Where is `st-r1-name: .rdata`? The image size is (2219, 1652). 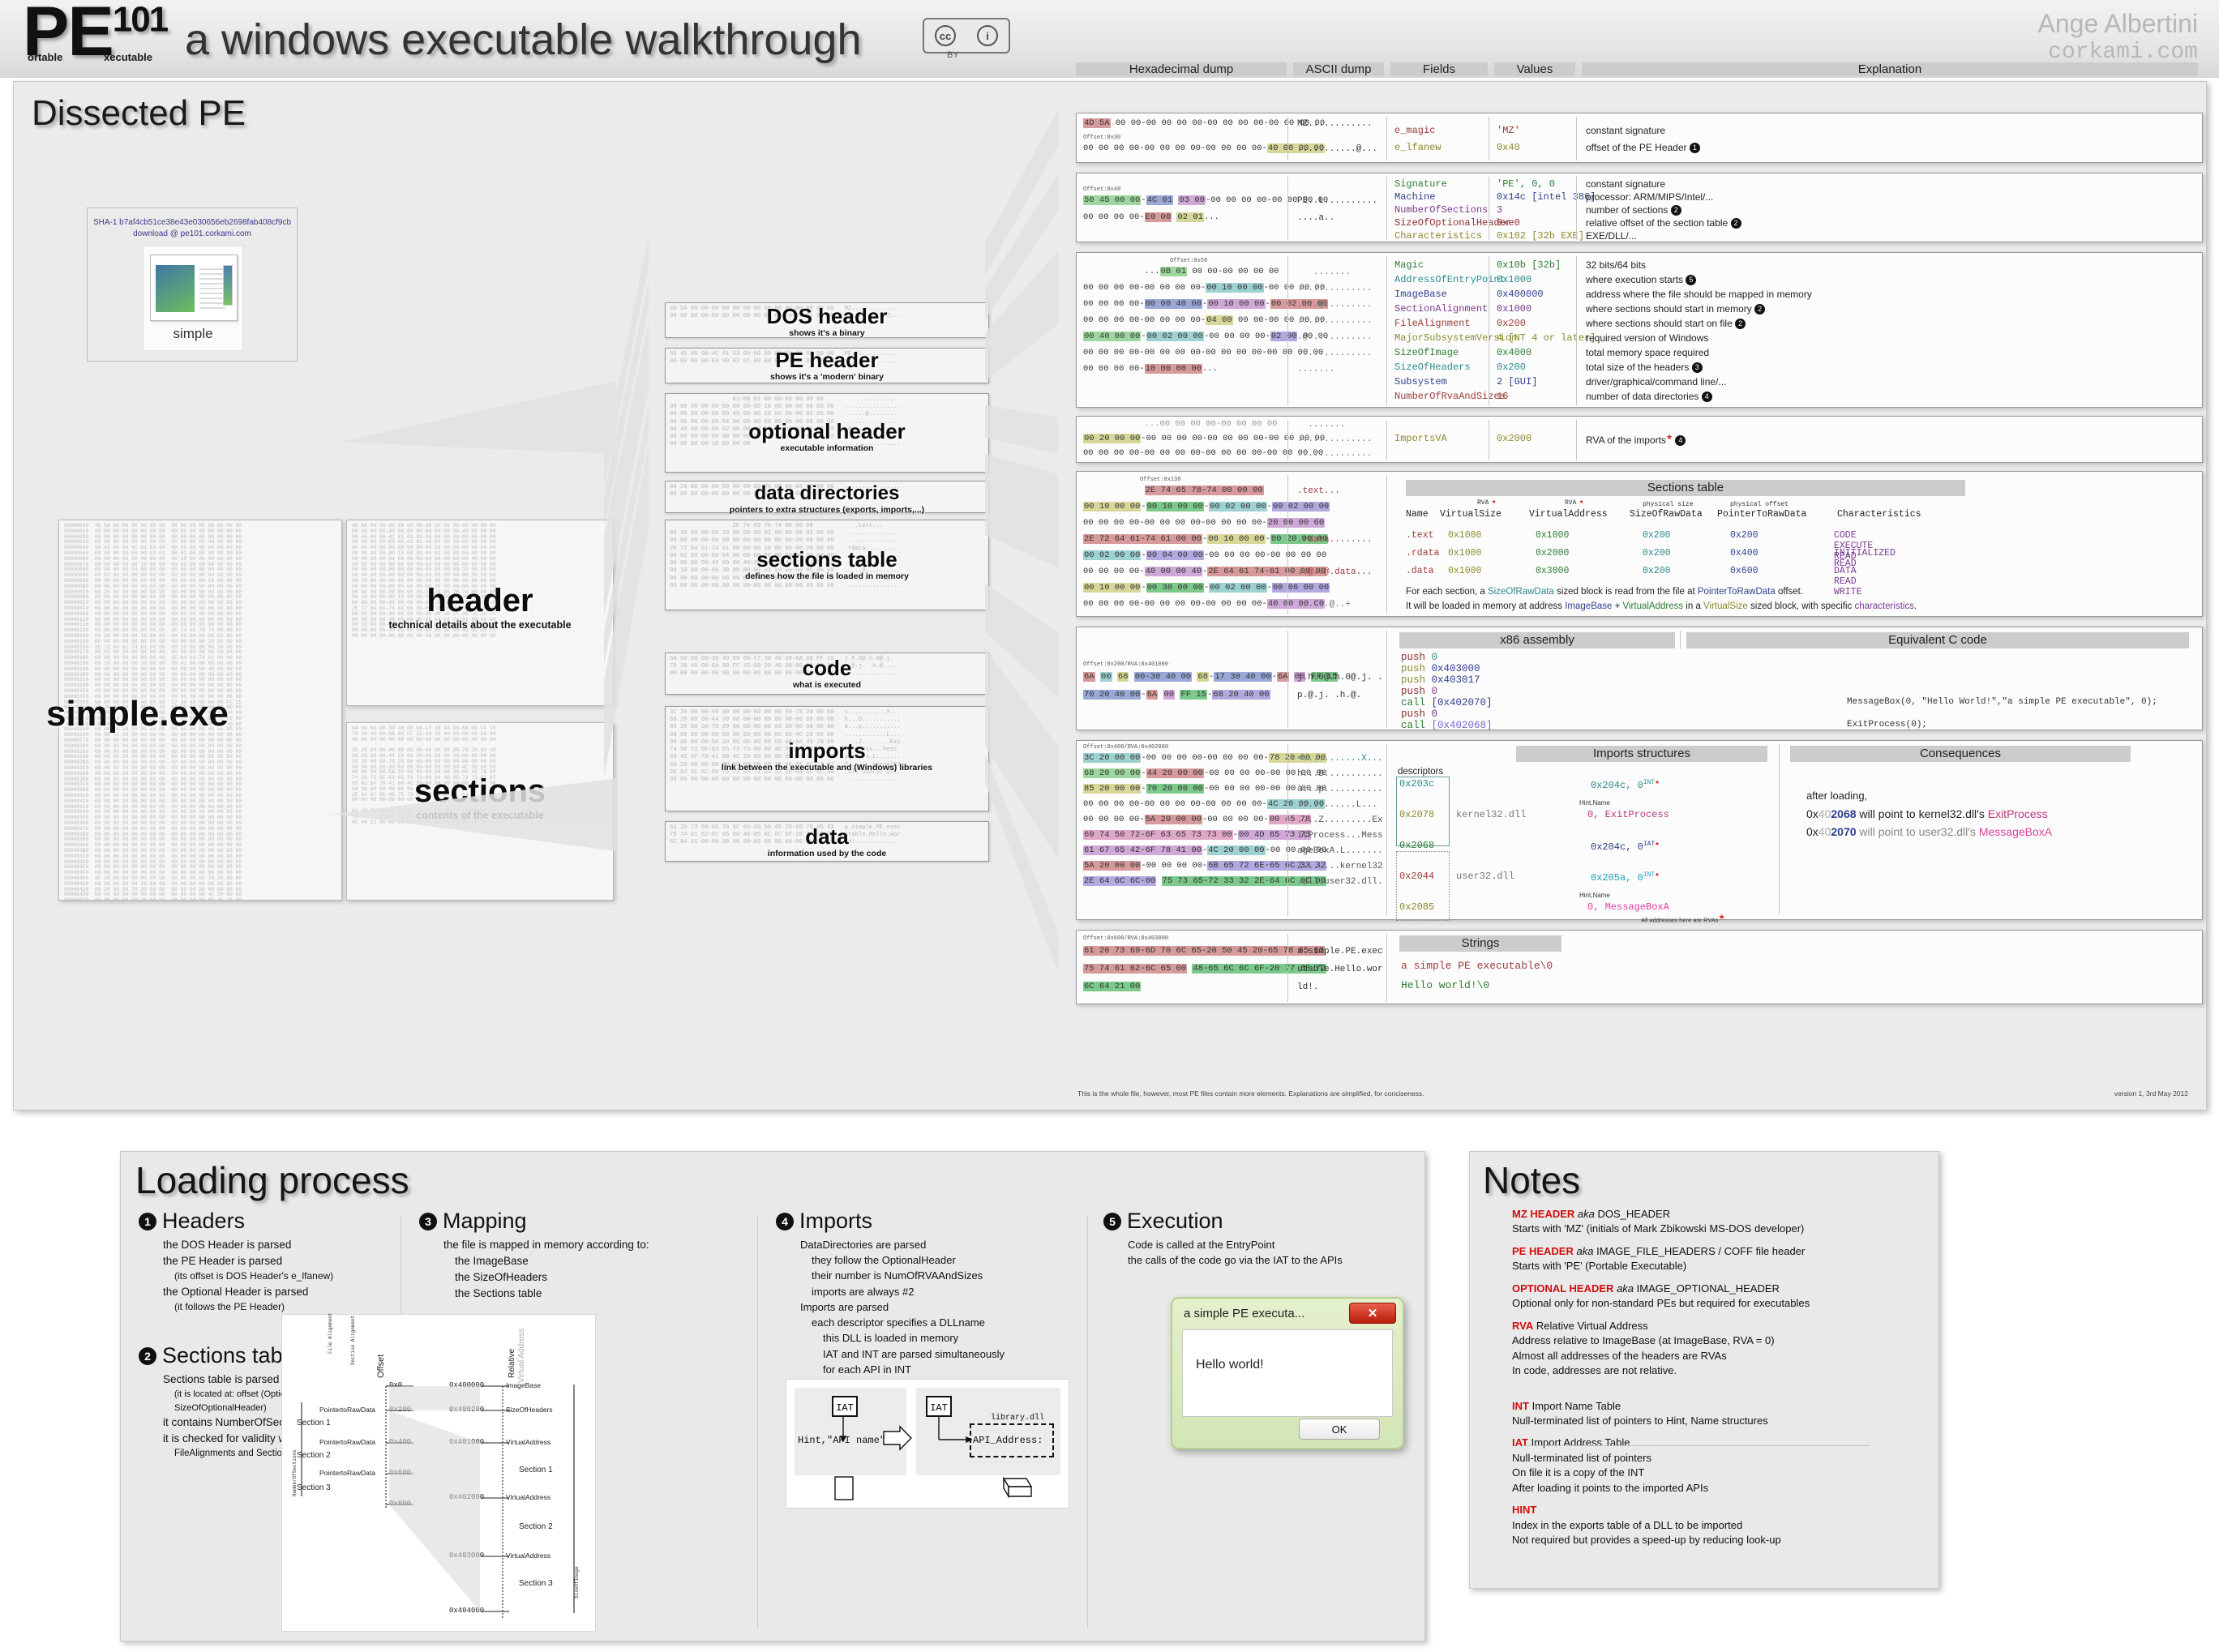
st-r1-name: .rdata is located at coordinates (1423, 554).